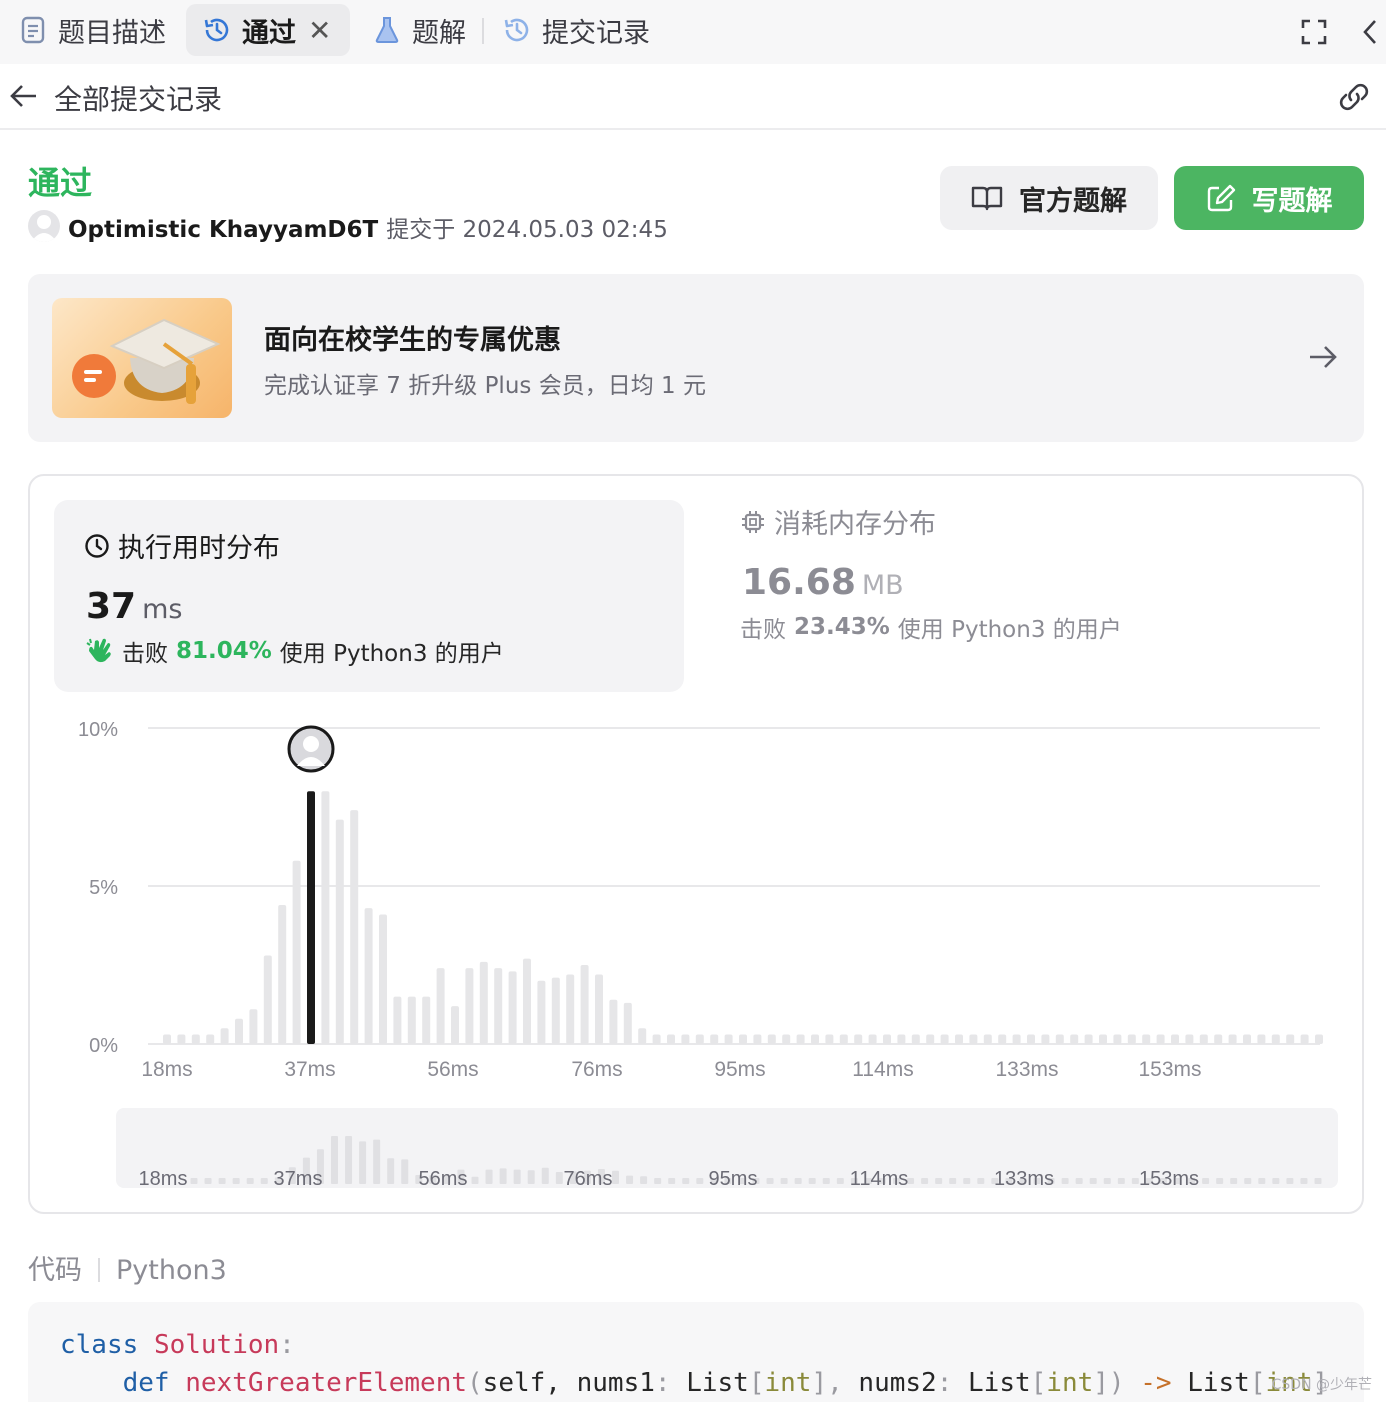 The height and width of the screenshot is (1402, 1386). I want to click on fullscreen-icon, so click(1314, 32).